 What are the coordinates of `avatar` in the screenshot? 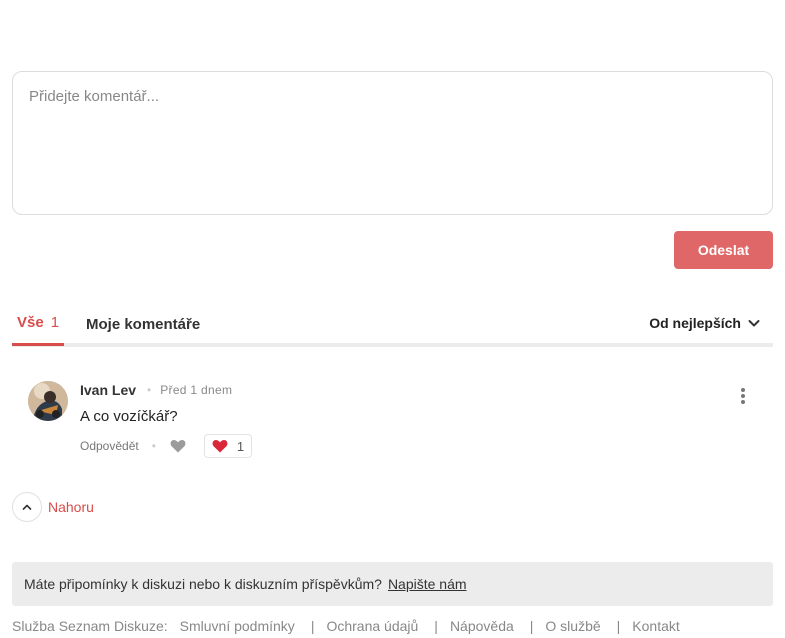 It's located at (48, 401).